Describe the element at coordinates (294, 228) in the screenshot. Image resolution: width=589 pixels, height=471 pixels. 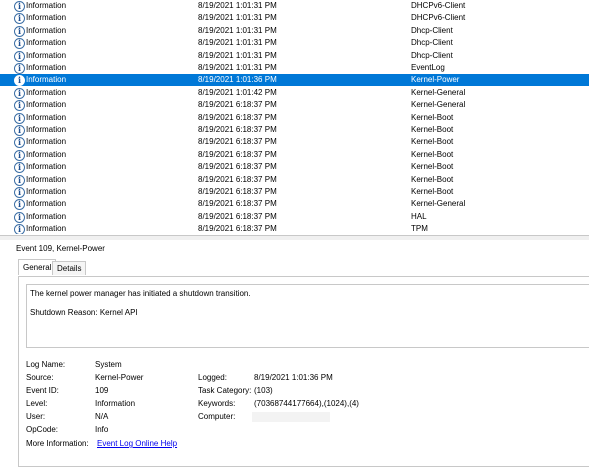
I see `event-row: Information 8/19/2021 6:18:37 PM TPM` at that location.